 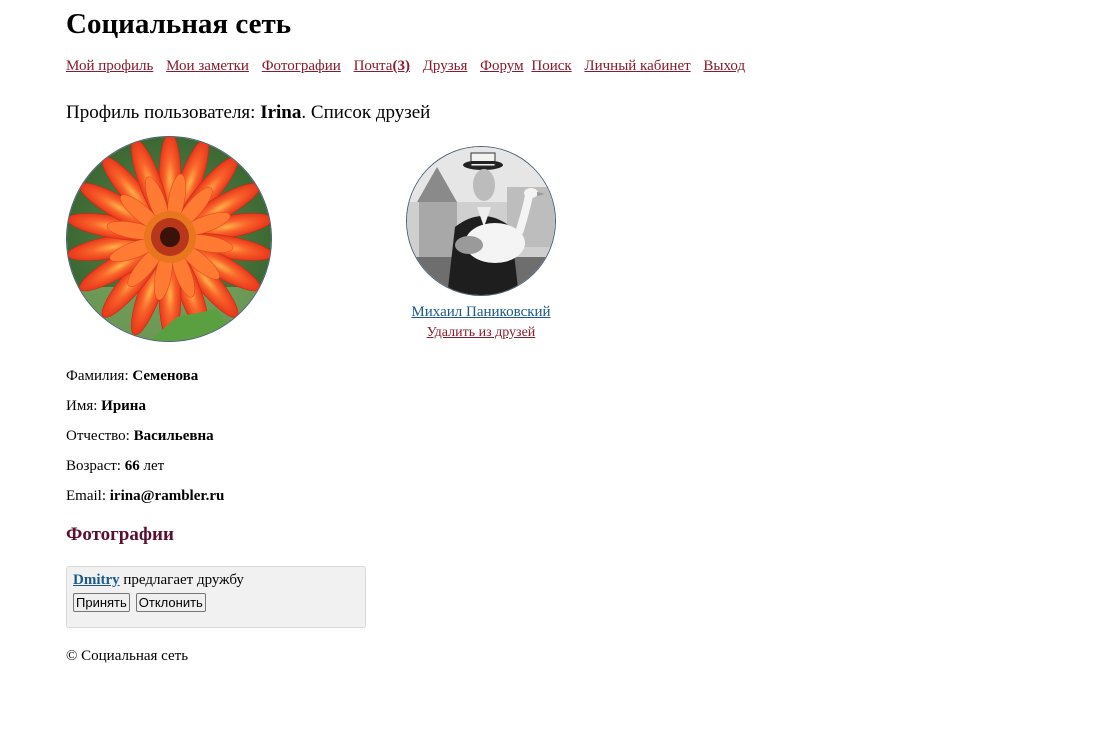 What do you see at coordinates (170, 602) in the screenshot?
I see `decline-button: Отклонить` at bounding box center [170, 602].